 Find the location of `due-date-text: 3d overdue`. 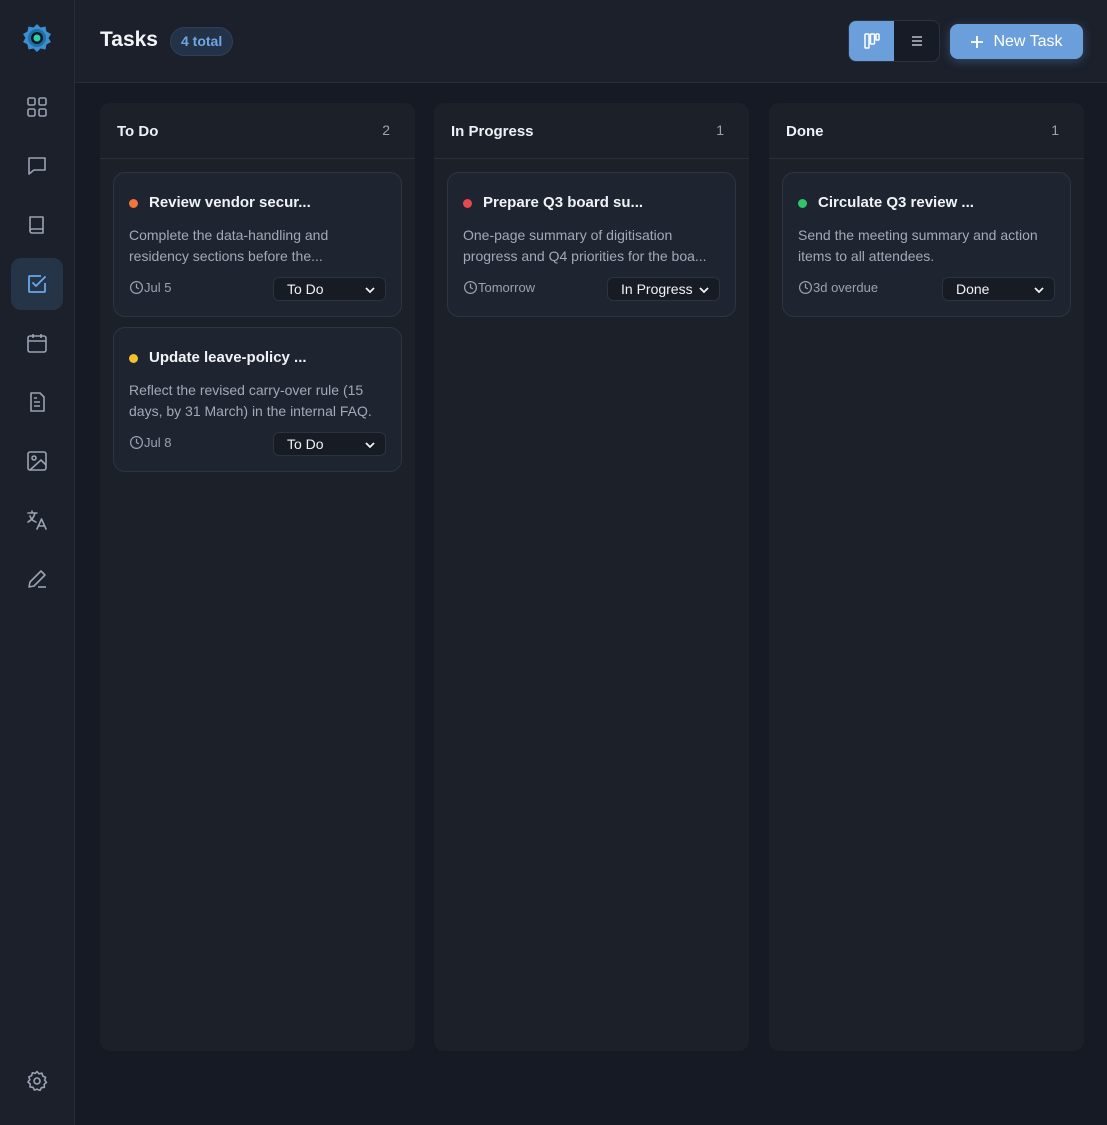

due-date-text: 3d overdue is located at coordinates (846, 287).